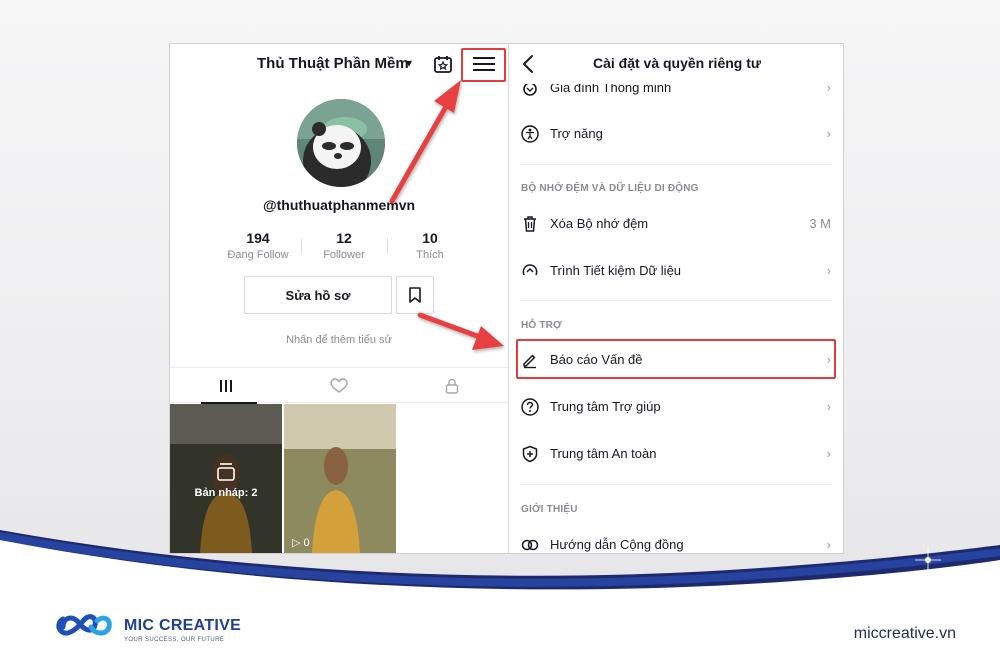 This screenshot has width=1000, height=650. I want to click on bookmark-icon, so click(415, 295).